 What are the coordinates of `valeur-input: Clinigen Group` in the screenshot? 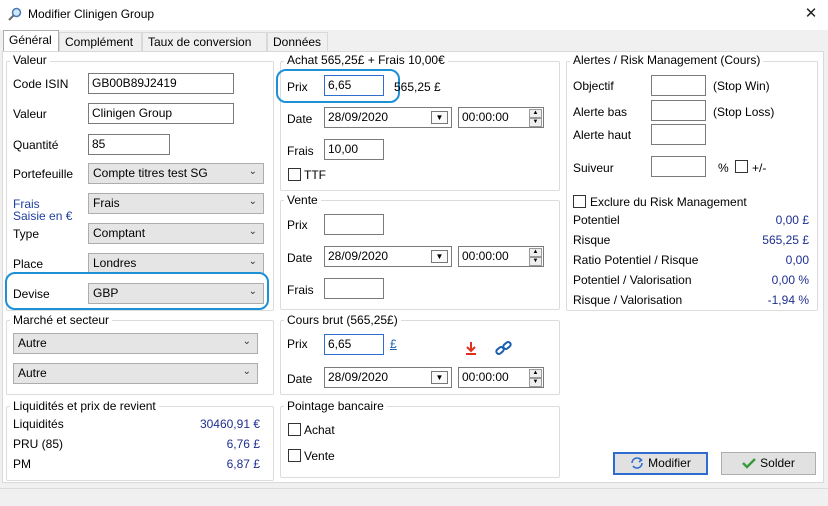 It's located at (161, 113).